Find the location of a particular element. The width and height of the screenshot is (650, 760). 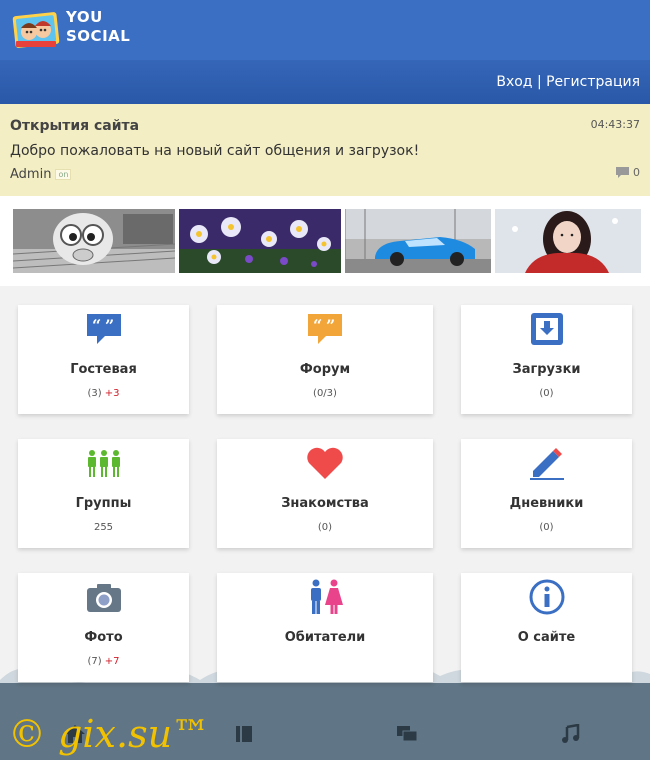

header: YOU SOCIAL is located at coordinates (325, 30).